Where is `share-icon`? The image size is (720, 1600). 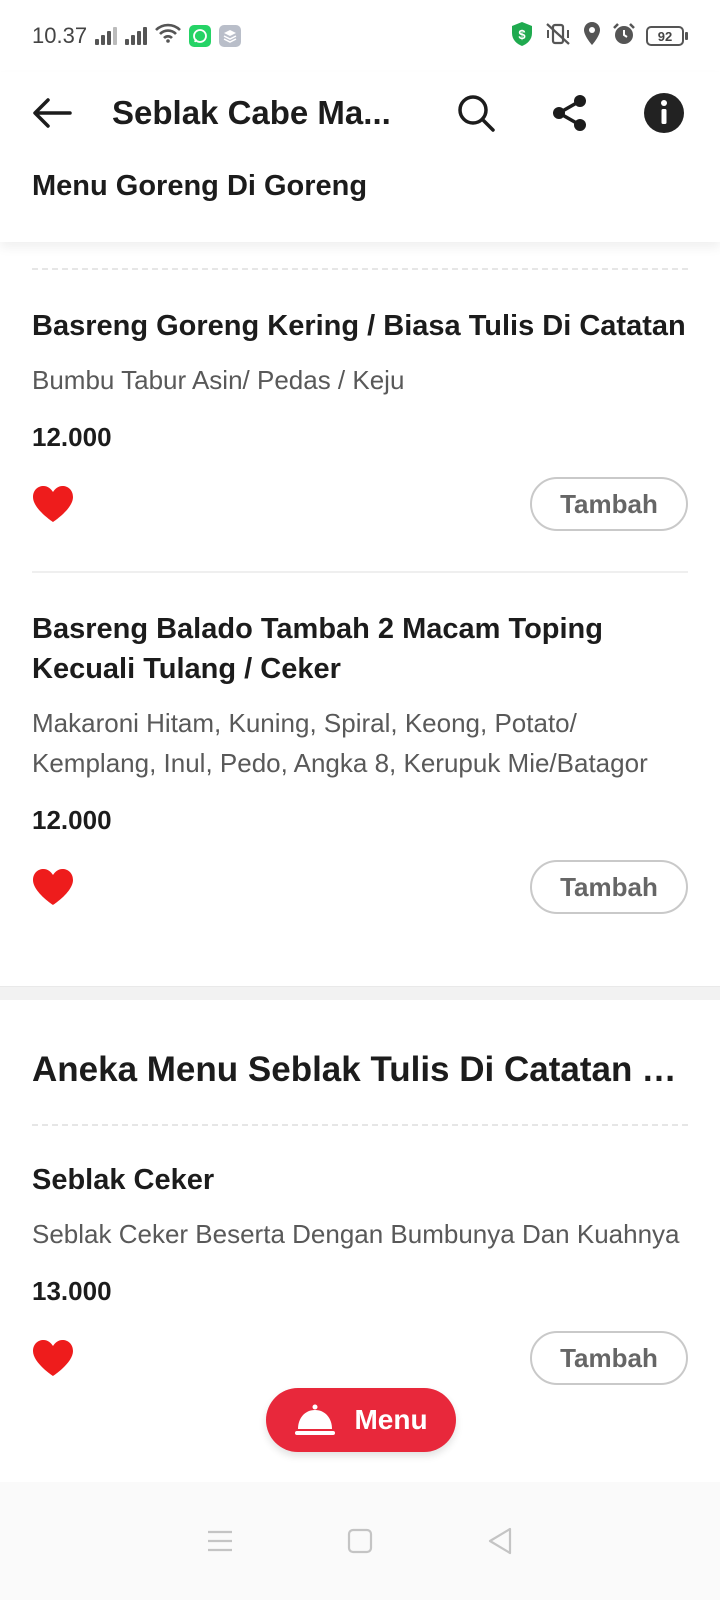
share-icon is located at coordinates (569, 113).